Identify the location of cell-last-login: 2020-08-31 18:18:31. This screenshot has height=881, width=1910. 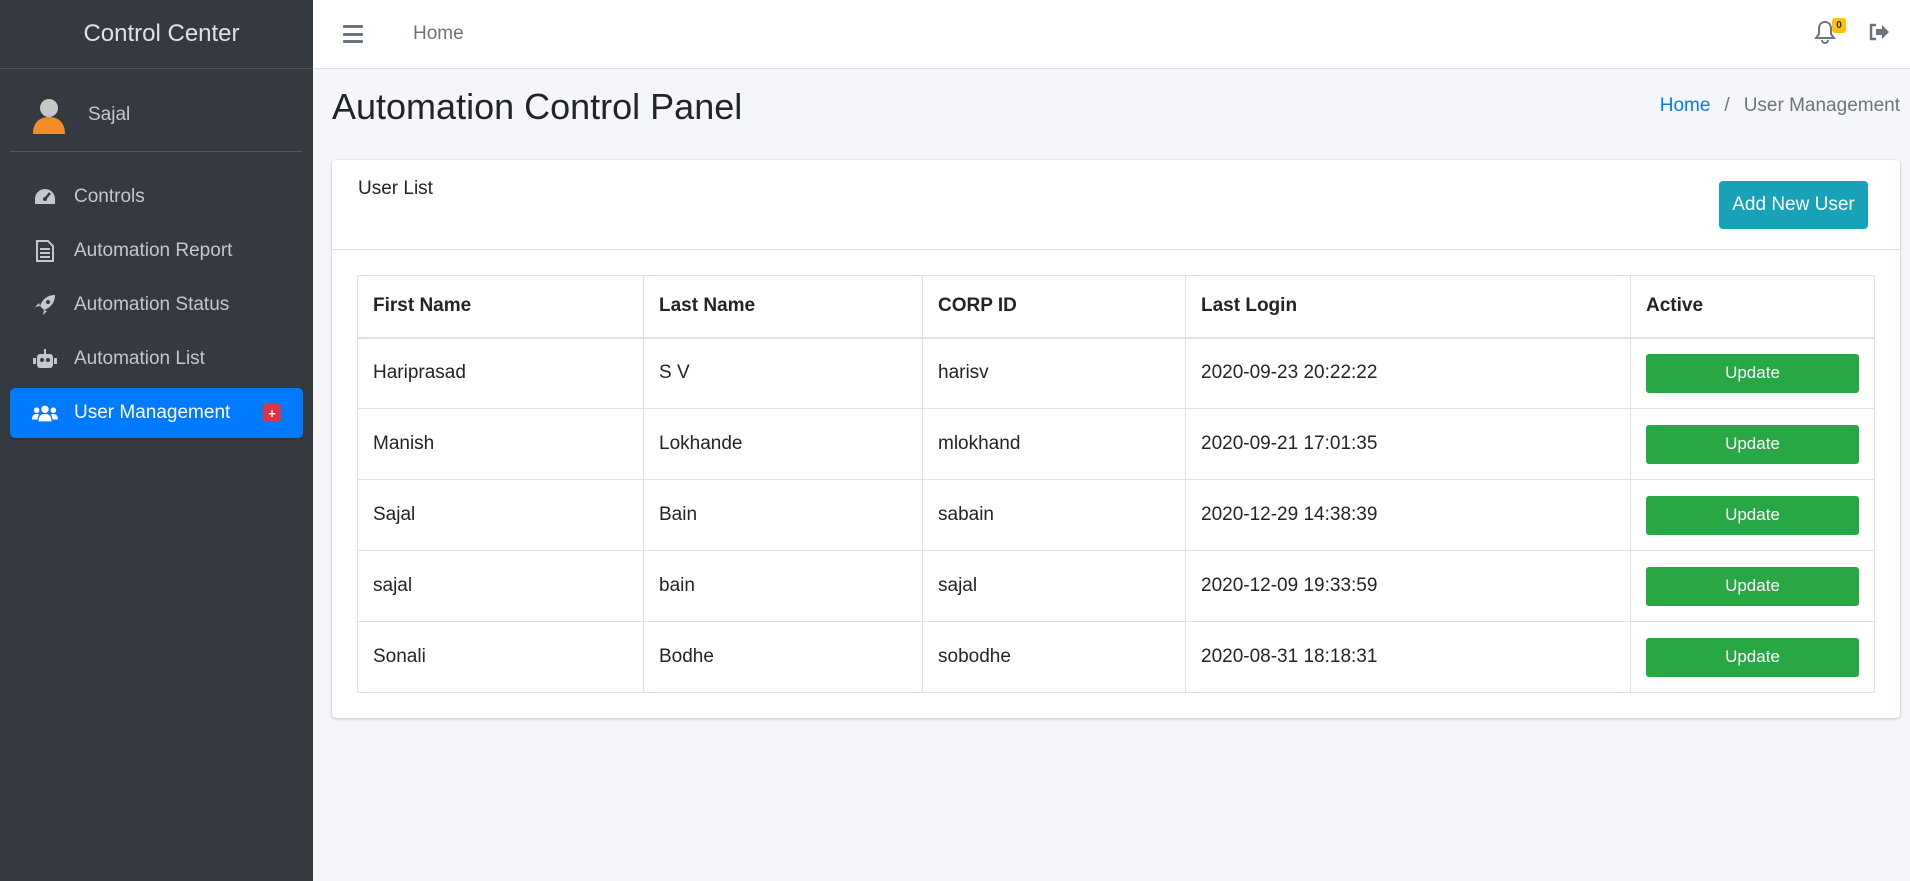
(1408, 657).